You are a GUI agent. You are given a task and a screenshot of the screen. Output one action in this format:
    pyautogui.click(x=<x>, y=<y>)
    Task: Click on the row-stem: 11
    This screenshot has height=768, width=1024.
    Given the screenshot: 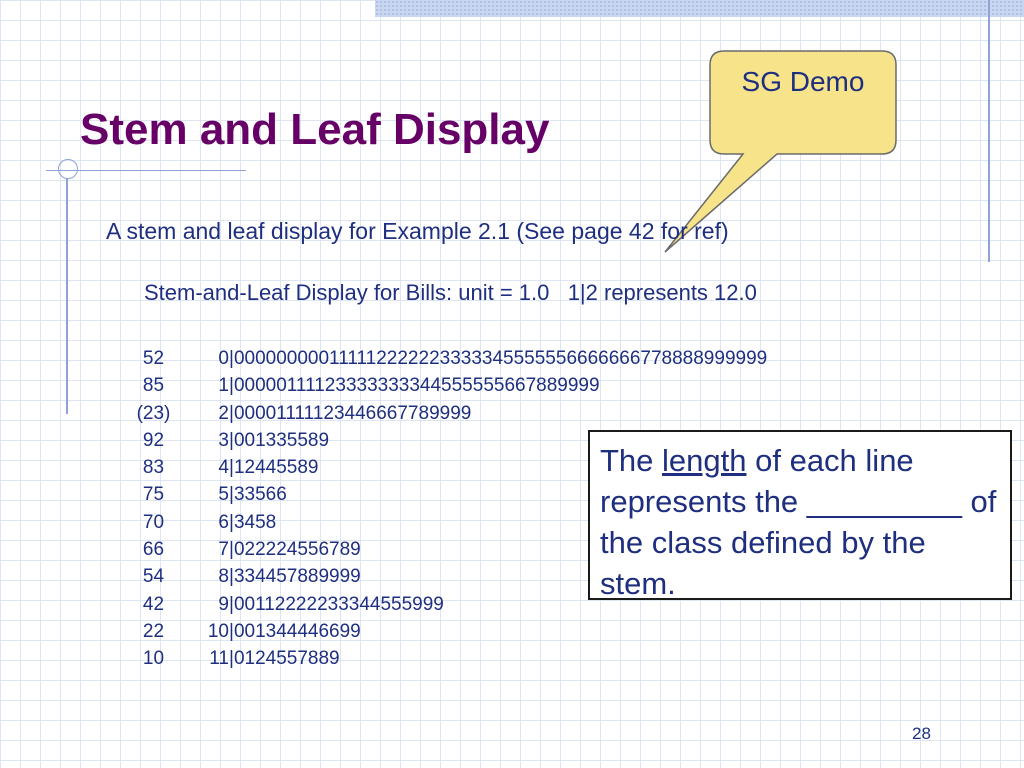 What is the action you would take?
    pyautogui.click(x=219, y=659)
    